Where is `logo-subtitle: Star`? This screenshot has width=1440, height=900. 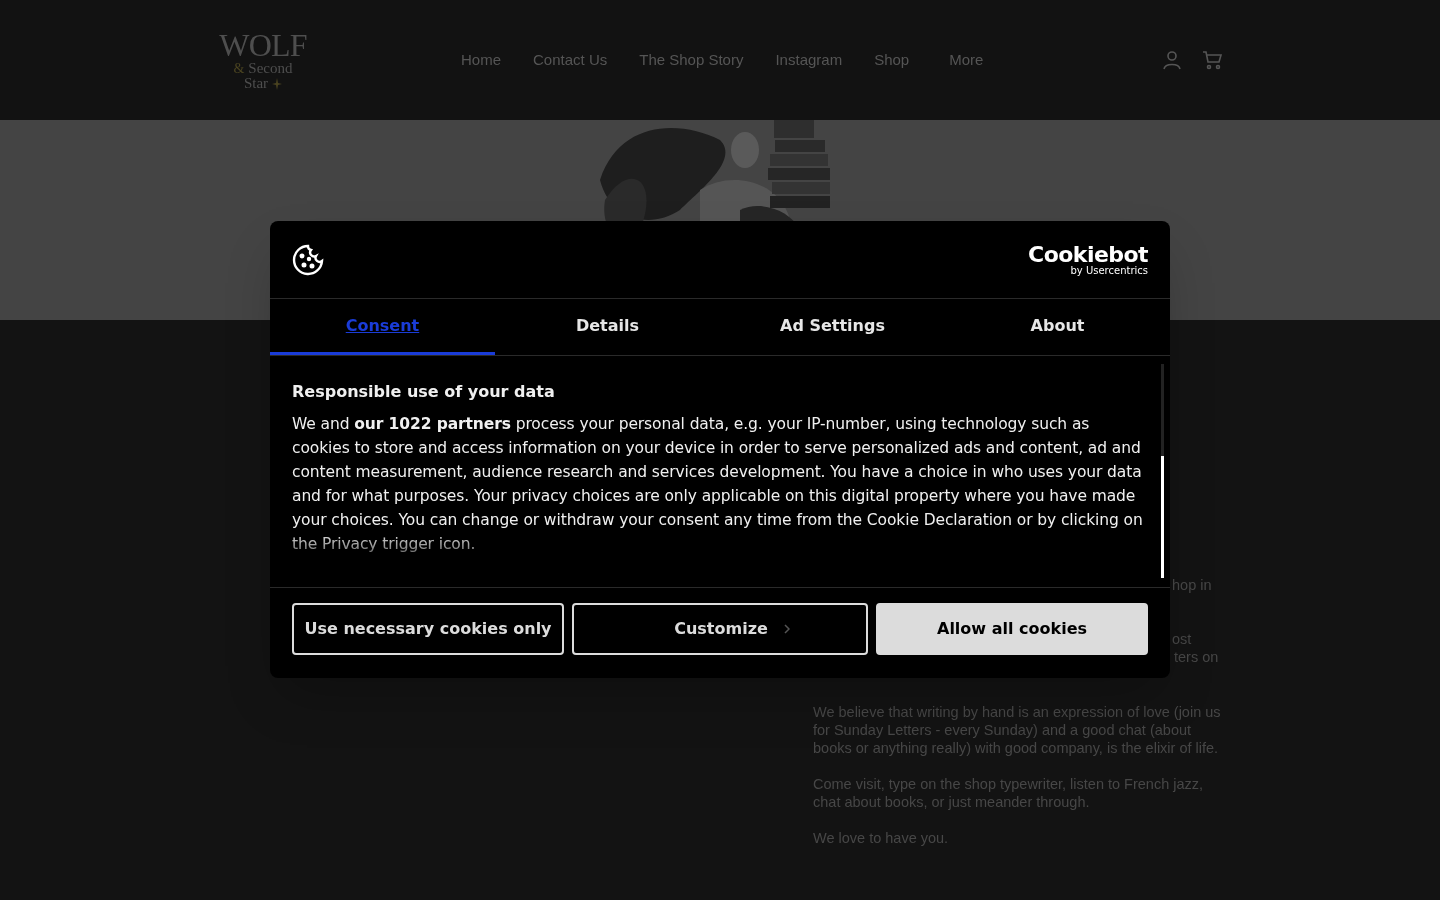
logo-subtitle: Star is located at coordinates (256, 83).